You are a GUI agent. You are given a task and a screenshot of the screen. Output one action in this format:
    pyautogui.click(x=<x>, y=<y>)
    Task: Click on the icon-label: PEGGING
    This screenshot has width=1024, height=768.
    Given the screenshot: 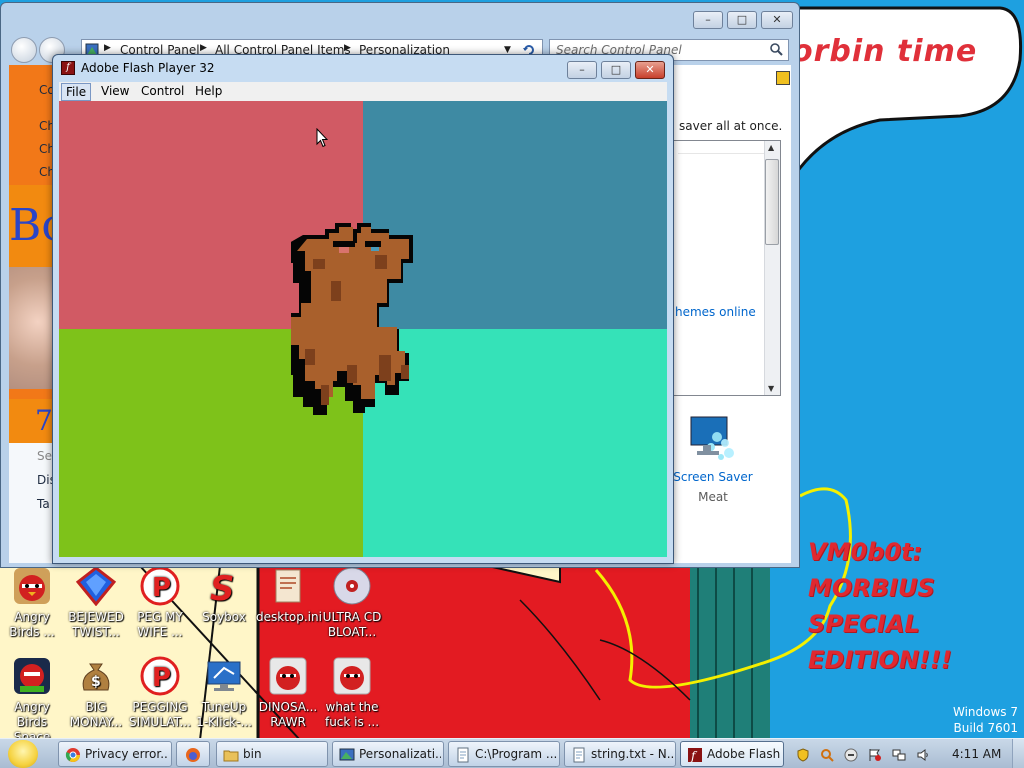 What is the action you would take?
    pyautogui.click(x=160, y=707)
    